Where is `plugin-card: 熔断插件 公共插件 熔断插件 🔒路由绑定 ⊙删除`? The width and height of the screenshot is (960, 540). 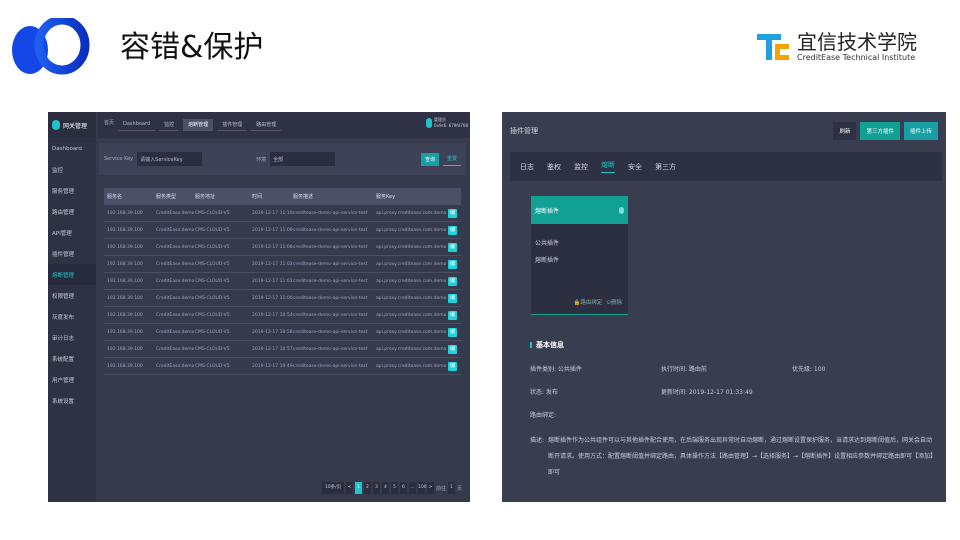
plugin-card: 熔断插件 公共插件 熔断插件 🔒路由绑定 ⊙删除 is located at coordinates (579, 255).